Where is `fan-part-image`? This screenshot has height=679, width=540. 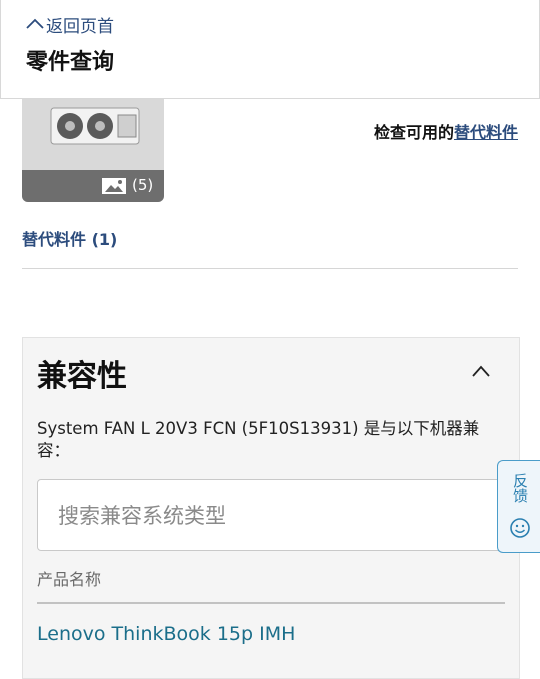 fan-part-image is located at coordinates (95, 126).